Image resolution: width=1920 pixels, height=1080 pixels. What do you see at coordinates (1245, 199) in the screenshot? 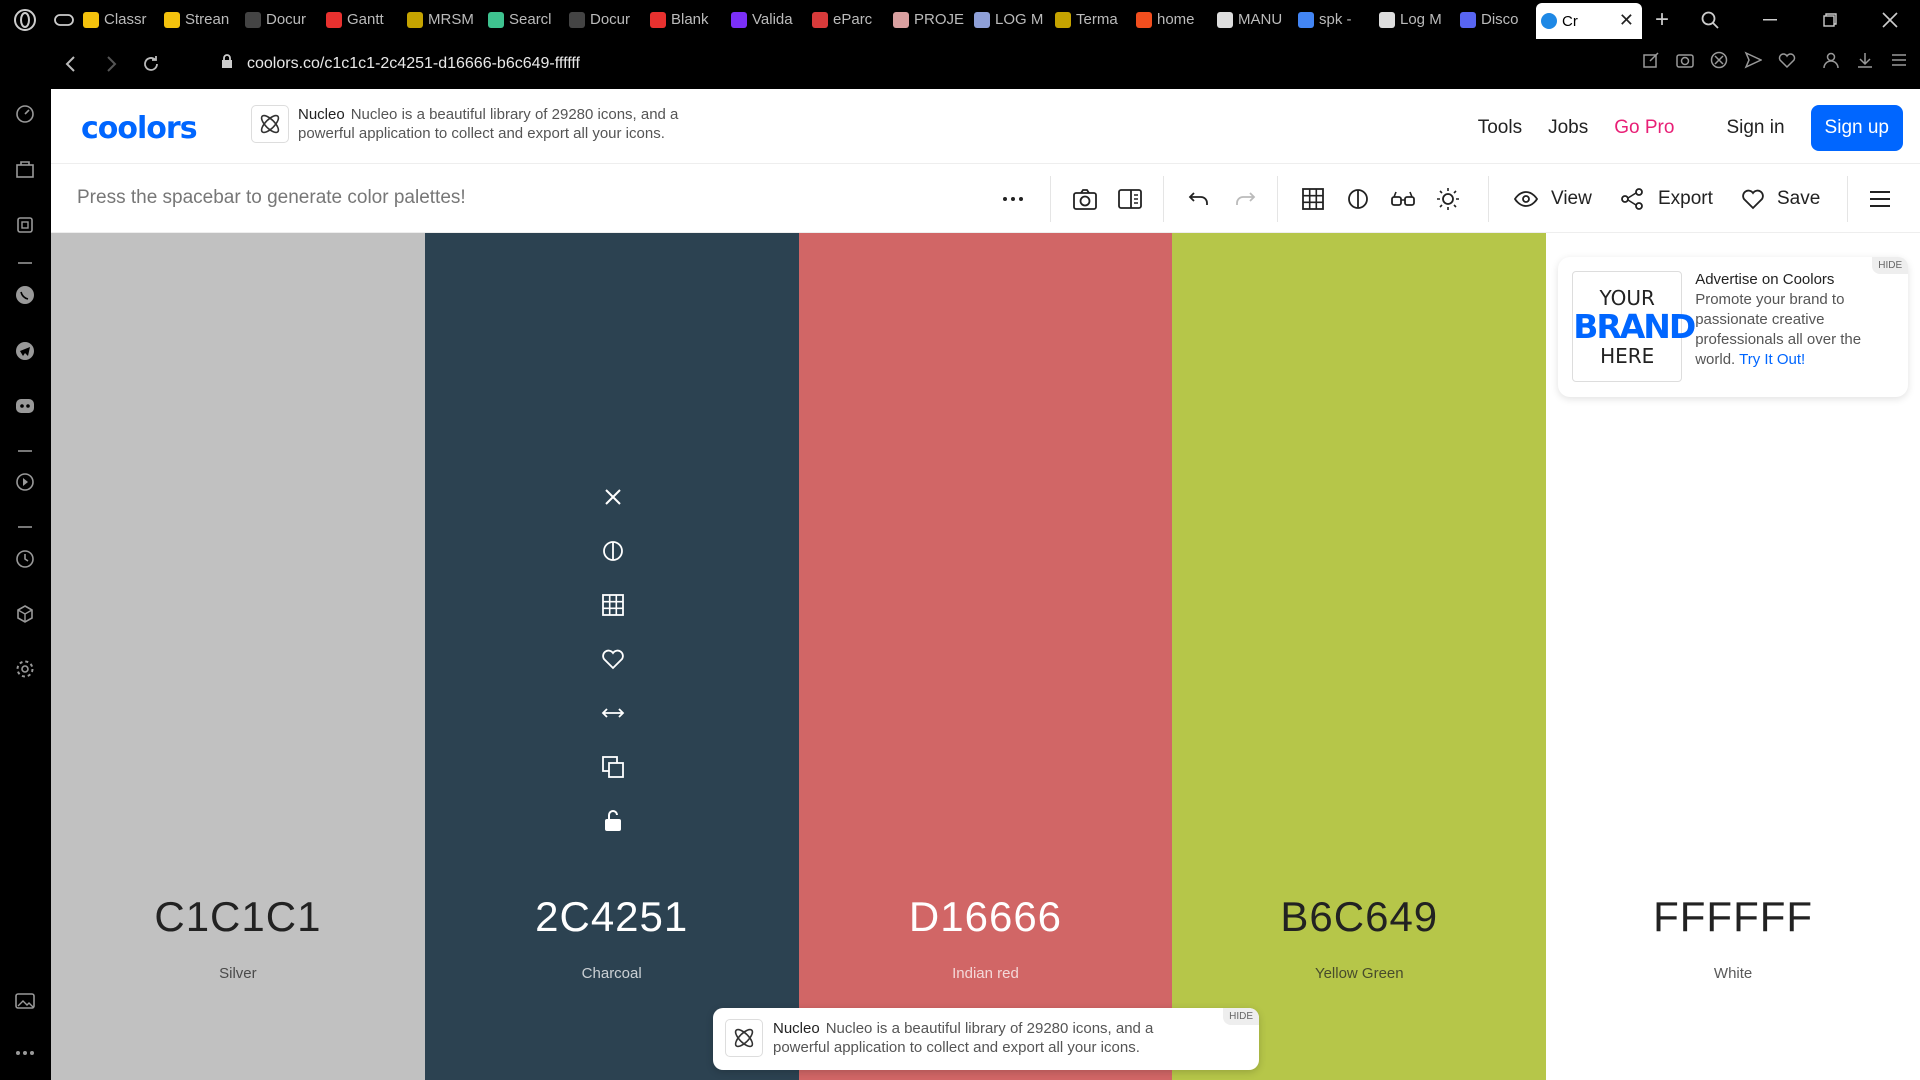
I see `redo-icon` at bounding box center [1245, 199].